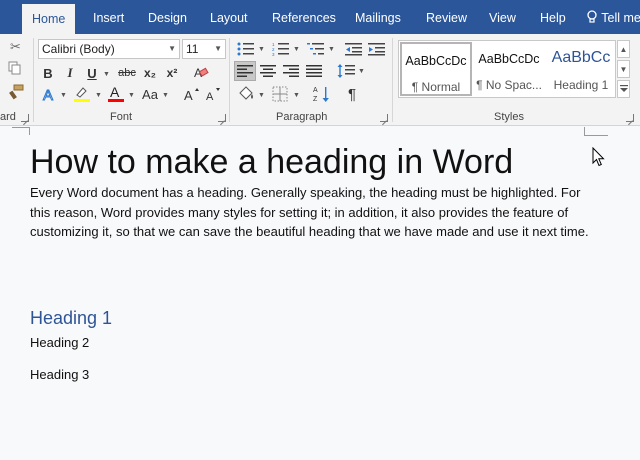 This screenshot has height=460, width=640. What do you see at coordinates (280, 94) in the screenshot?
I see `borders-icon` at bounding box center [280, 94].